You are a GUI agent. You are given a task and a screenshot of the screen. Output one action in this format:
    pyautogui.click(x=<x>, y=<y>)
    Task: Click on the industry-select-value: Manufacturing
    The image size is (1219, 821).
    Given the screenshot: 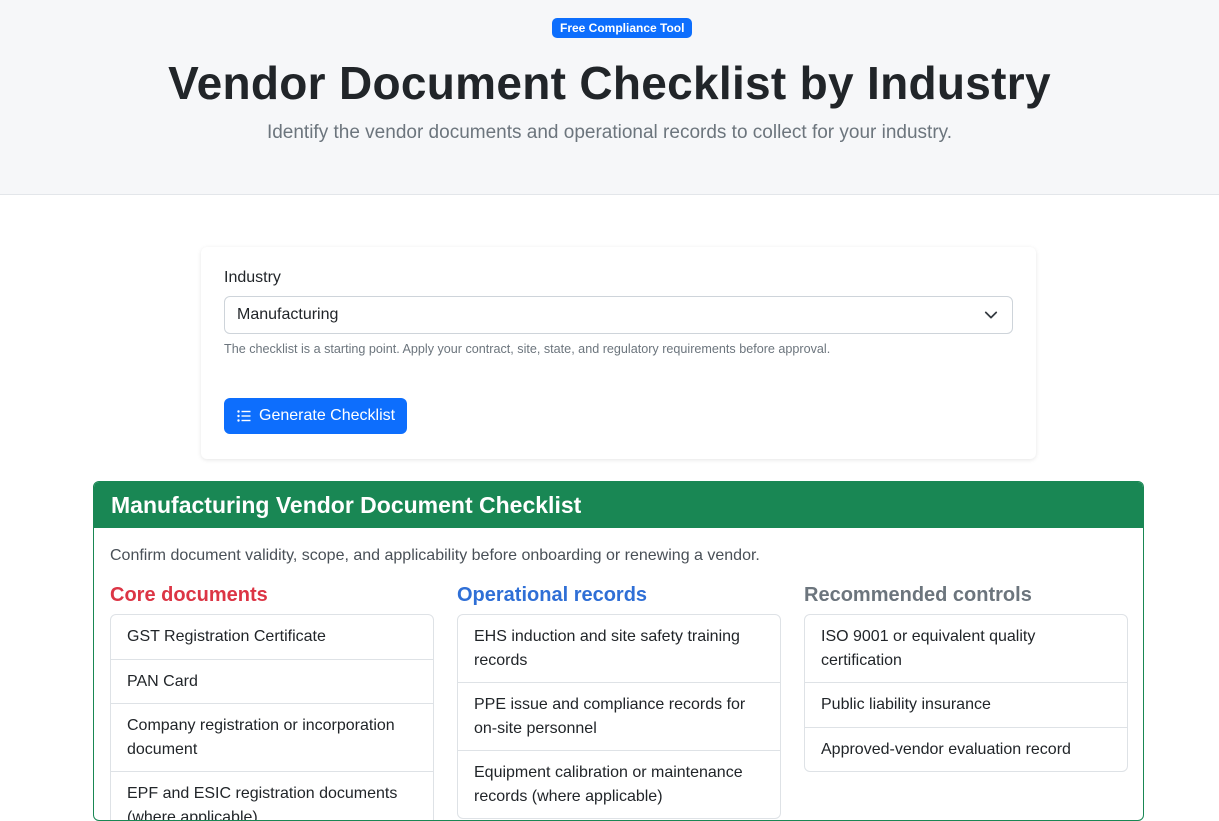 What is the action you would take?
    pyautogui.click(x=288, y=314)
    